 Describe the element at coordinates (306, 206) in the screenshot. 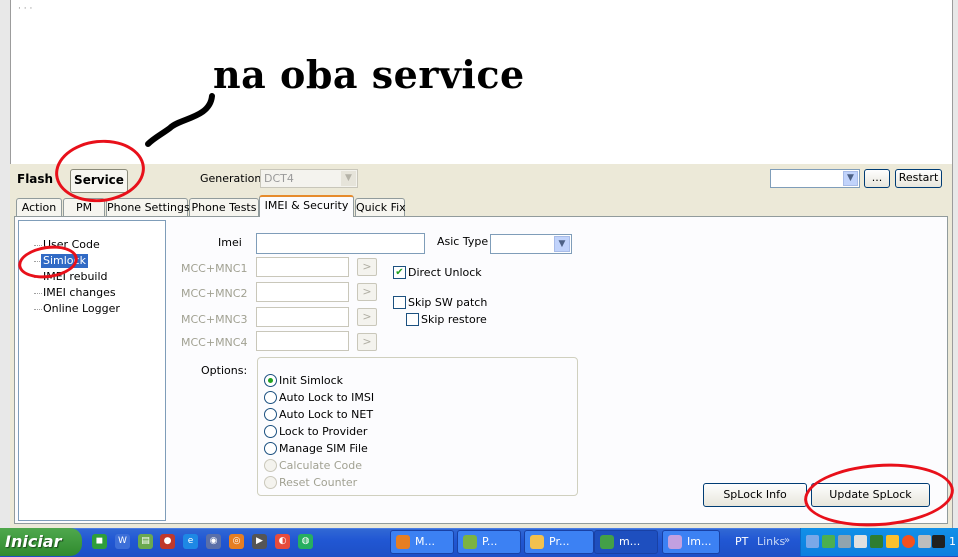

I see `tab-imei-security: IMEI & Security` at that location.